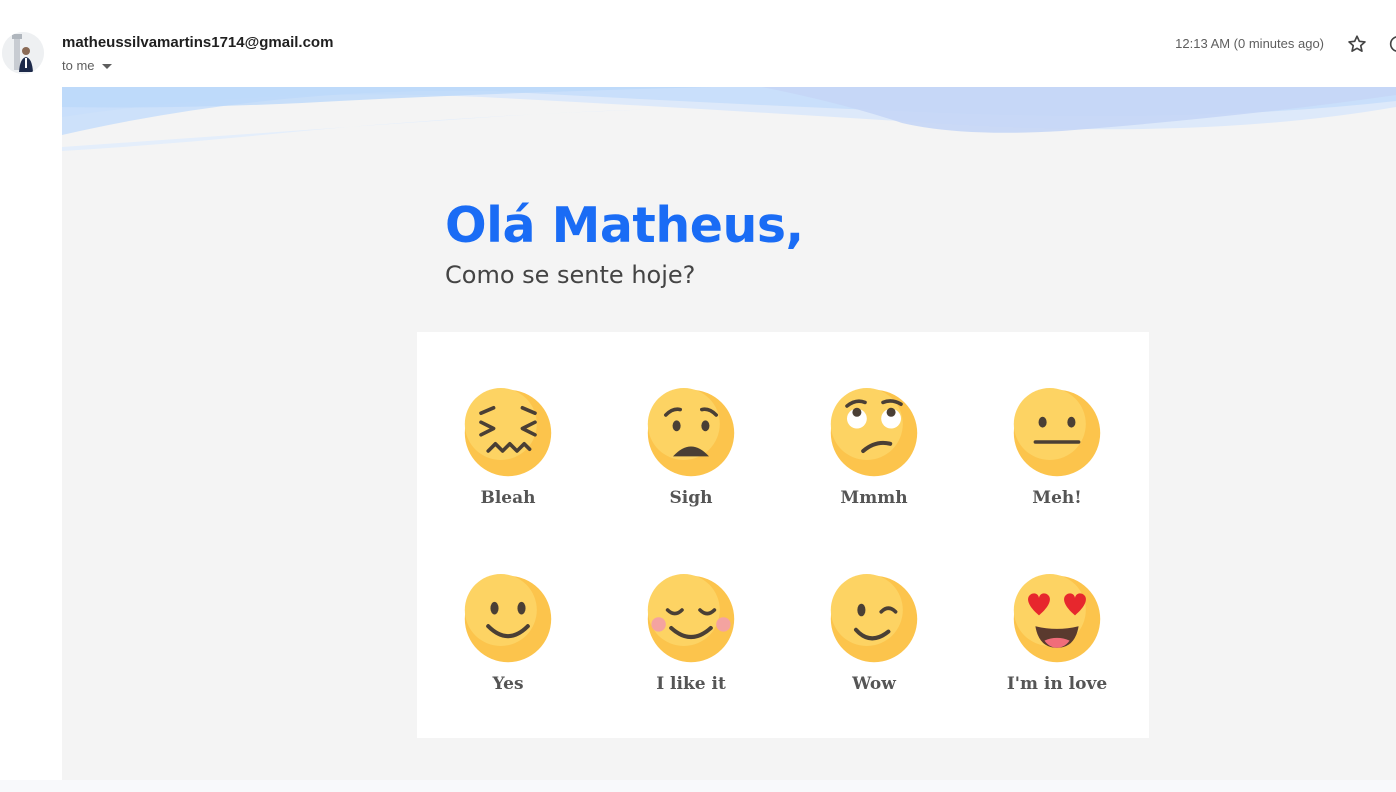 The height and width of the screenshot is (792, 1396). I want to click on mood-option-sigh: Sigh, so click(691, 448).